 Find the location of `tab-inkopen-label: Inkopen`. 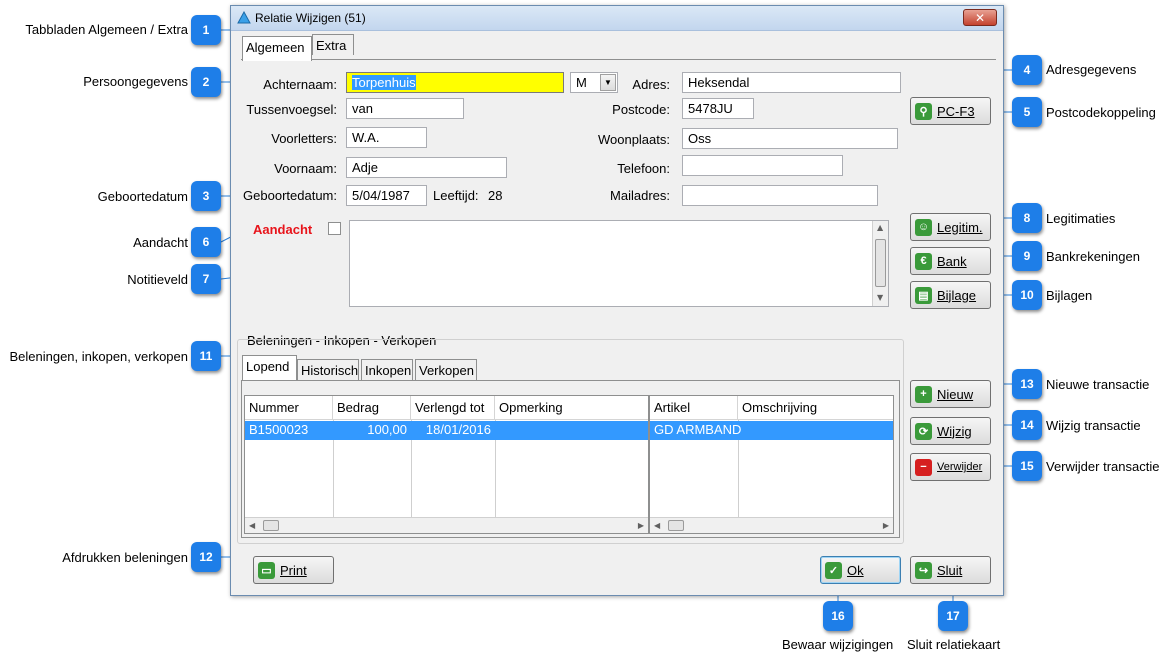

tab-inkopen-label: Inkopen is located at coordinates (388, 370).